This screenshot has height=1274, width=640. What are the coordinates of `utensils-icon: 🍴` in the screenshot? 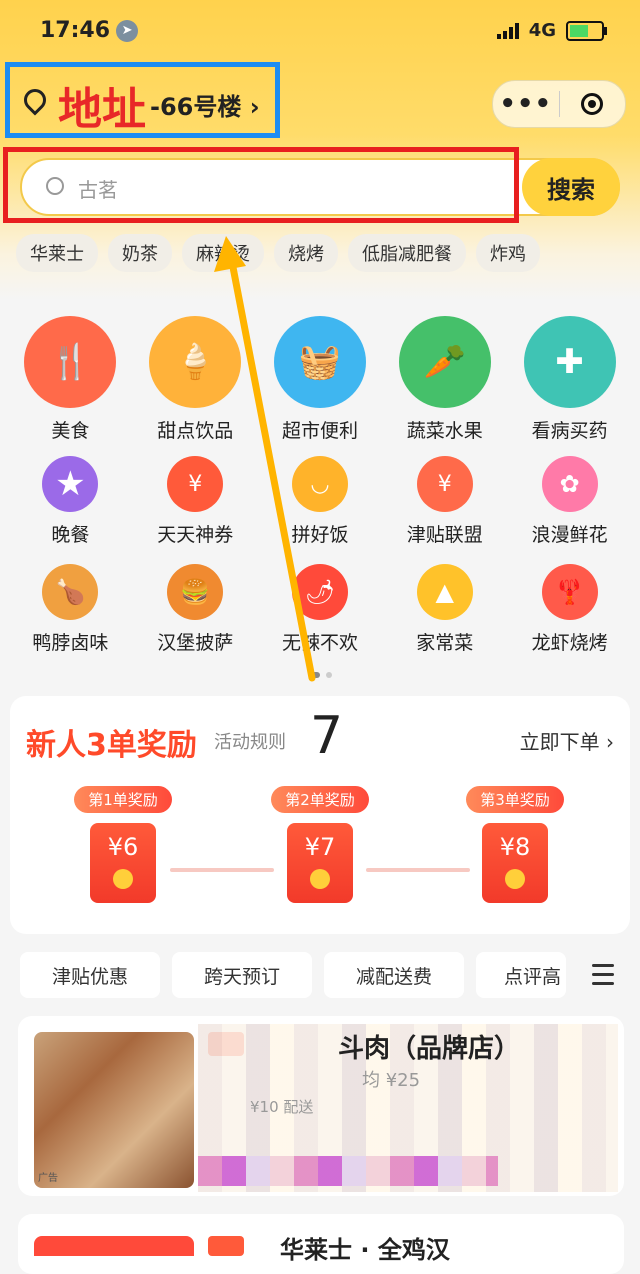 It's located at (70, 362).